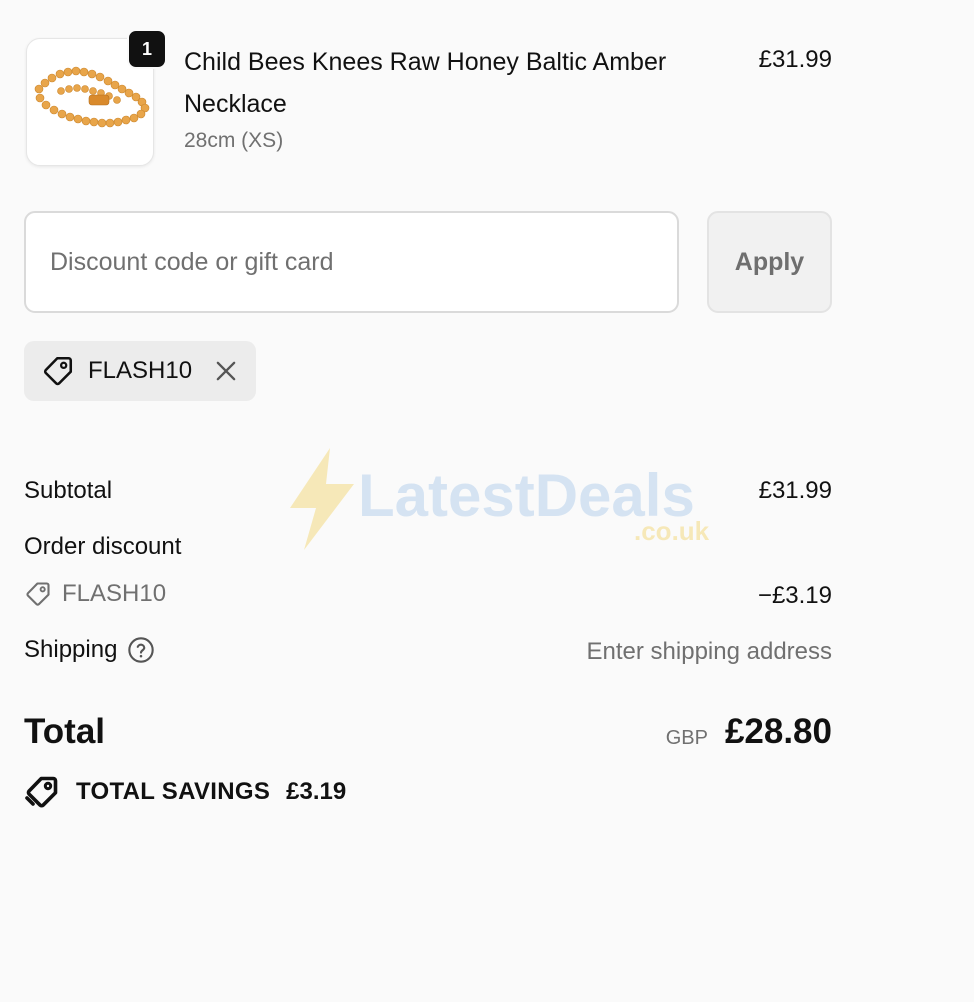  Describe the element at coordinates (68, 490) in the screenshot. I see `subtotal-label: Subtotal` at that location.